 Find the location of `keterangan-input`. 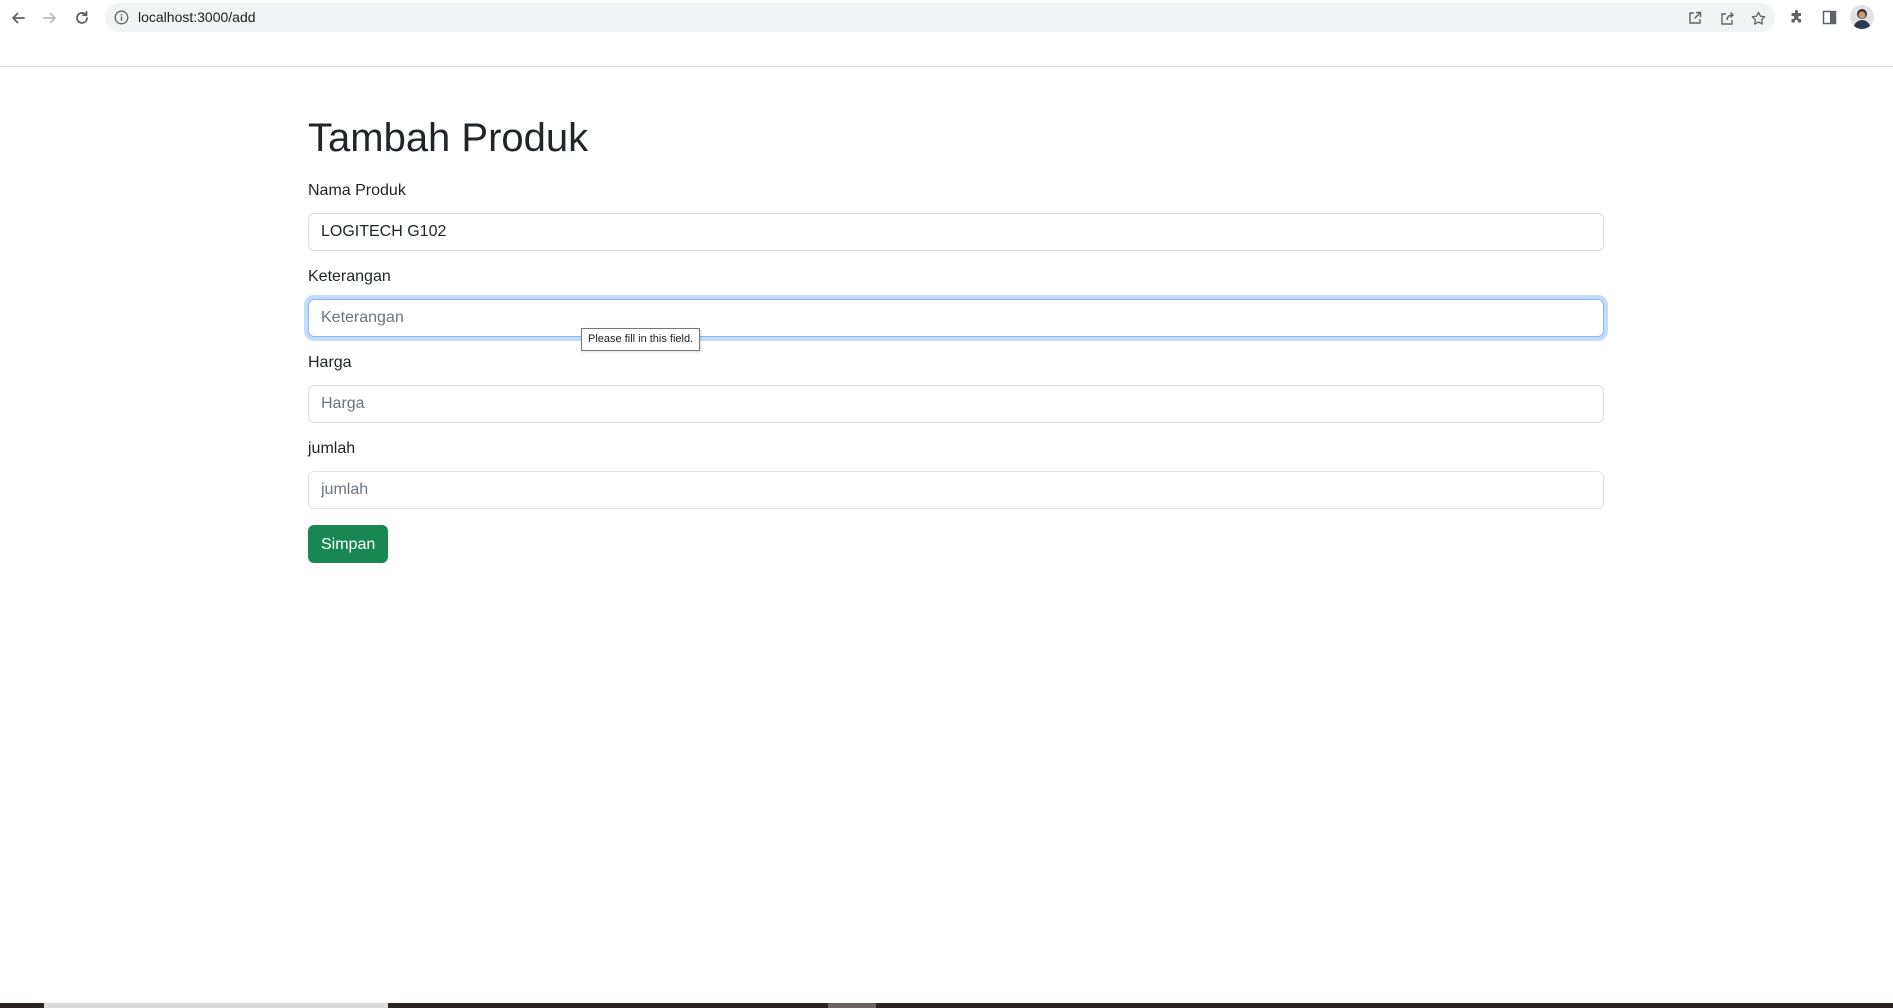

keterangan-input is located at coordinates (956, 318).